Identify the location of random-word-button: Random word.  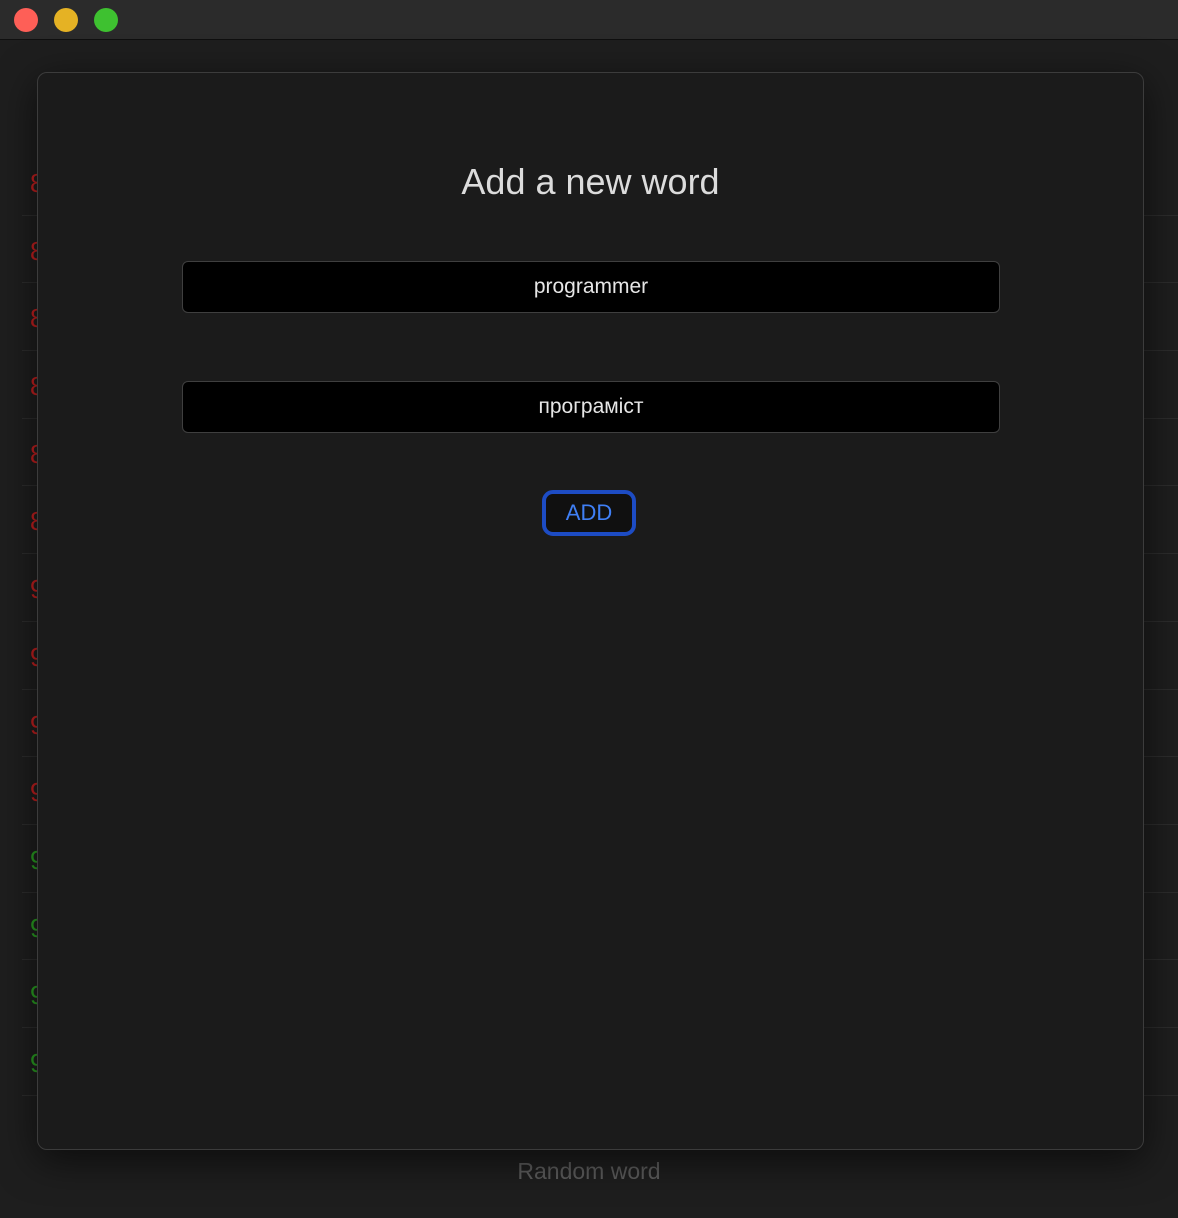
(589, 1171).